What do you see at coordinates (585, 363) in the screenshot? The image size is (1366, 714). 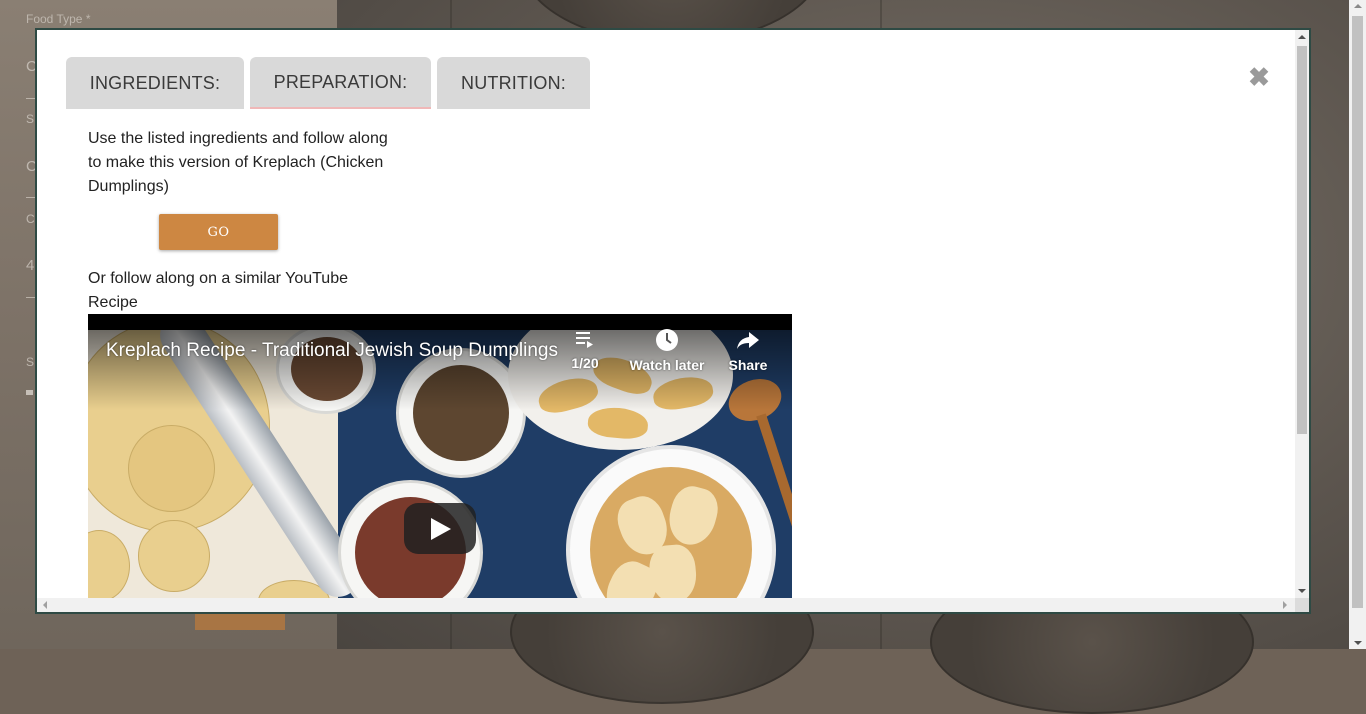 I see `playlist-count: 1/20` at bounding box center [585, 363].